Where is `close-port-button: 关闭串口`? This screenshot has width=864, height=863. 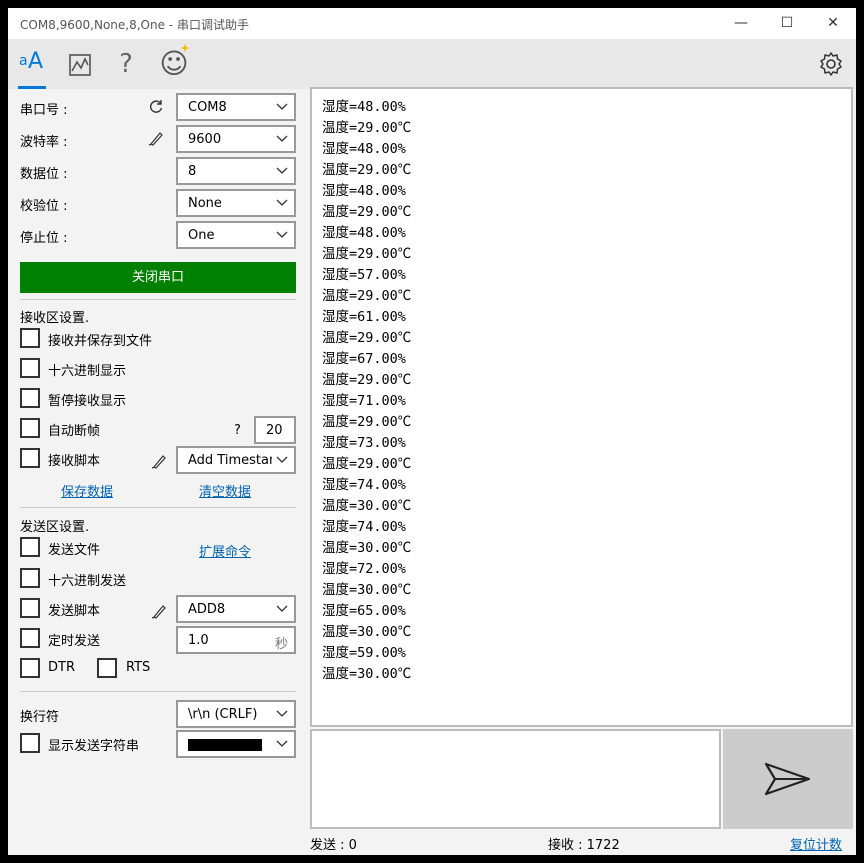
close-port-button: 关闭串口 is located at coordinates (158, 277).